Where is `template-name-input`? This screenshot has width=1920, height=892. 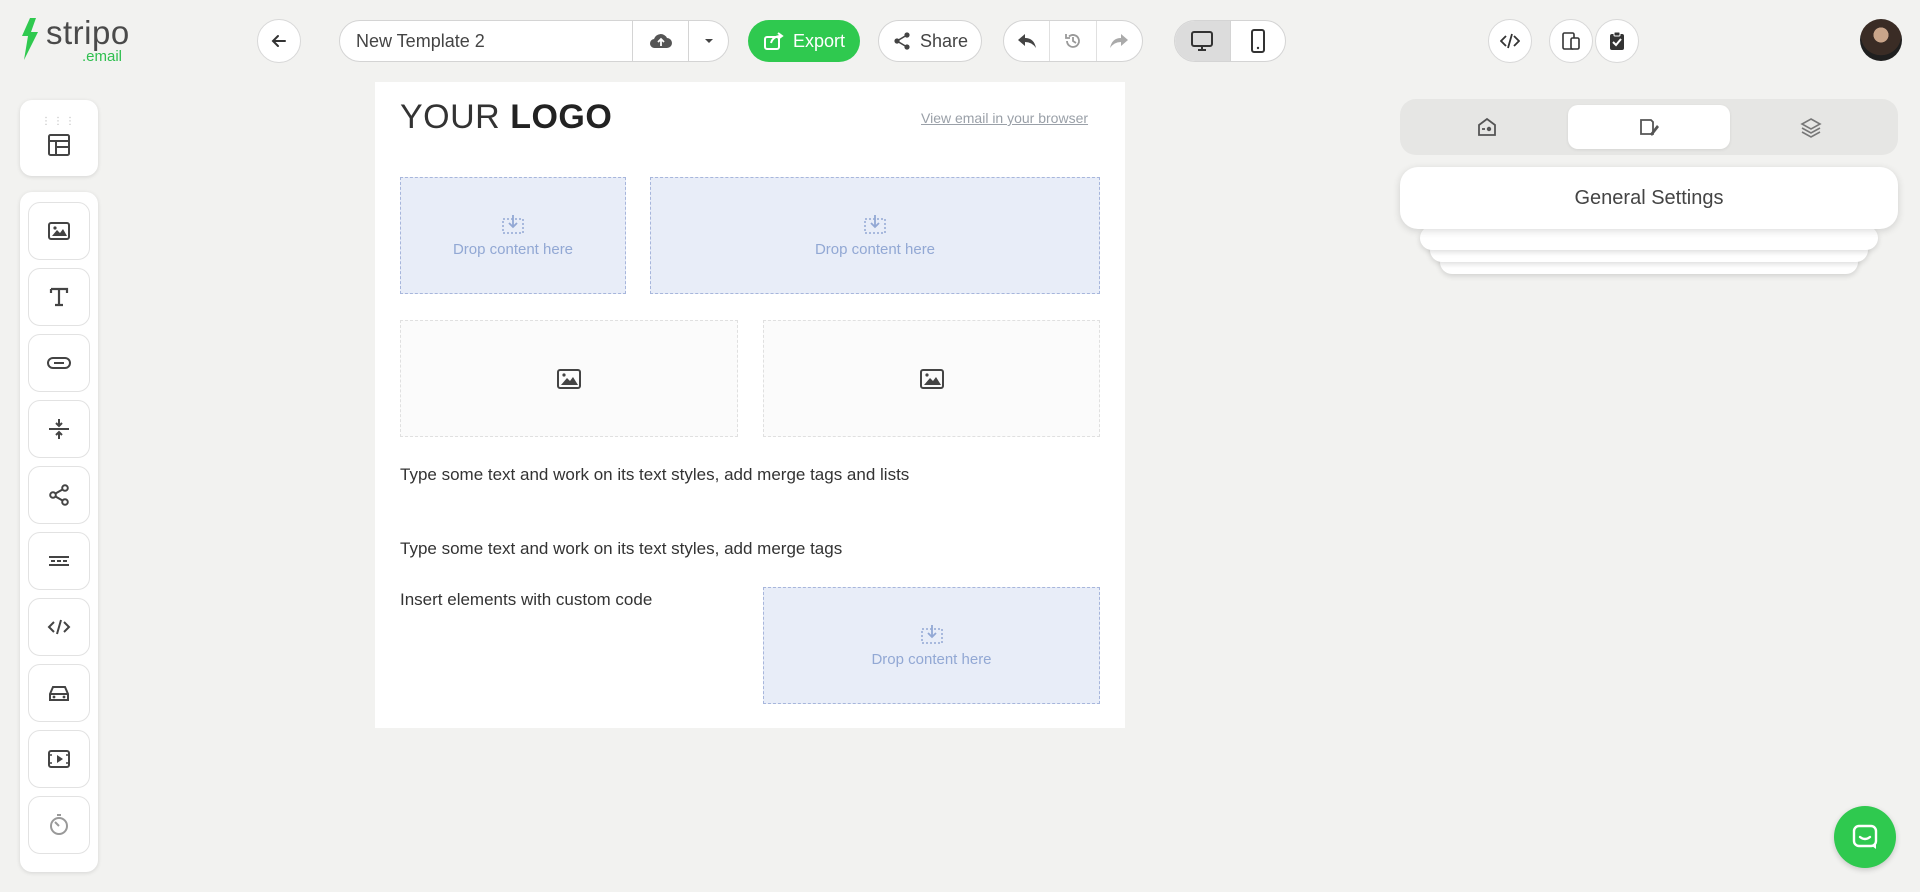 template-name-input is located at coordinates (486, 41).